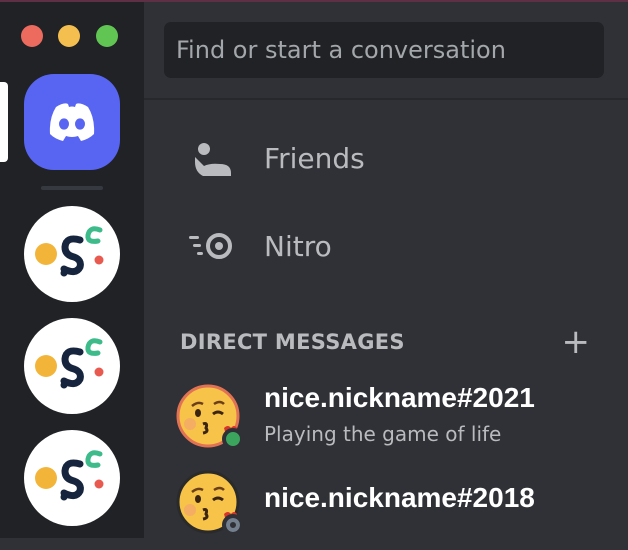  I want to click on home-button, so click(72, 122).